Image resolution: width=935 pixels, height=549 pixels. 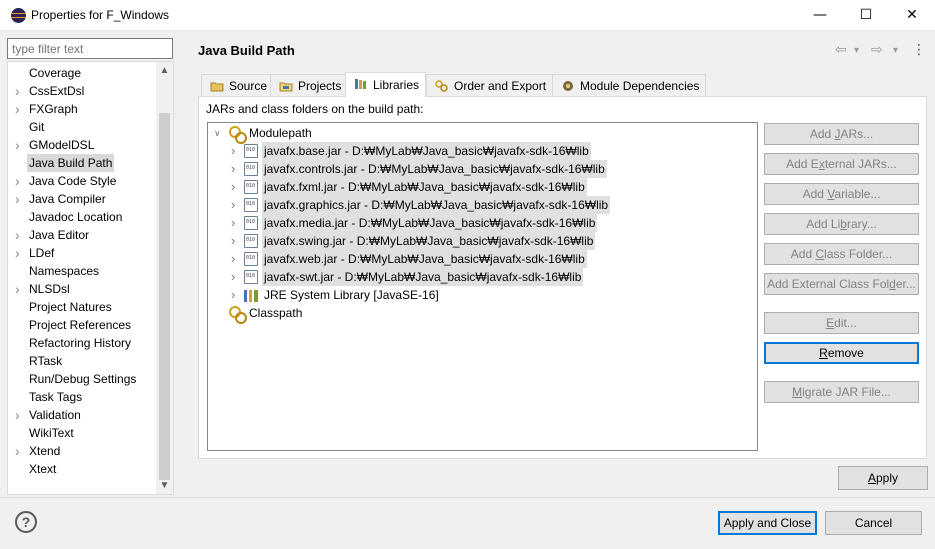 What do you see at coordinates (56, 397) in the screenshot?
I see `nav-item-label: Task Tags` at bounding box center [56, 397].